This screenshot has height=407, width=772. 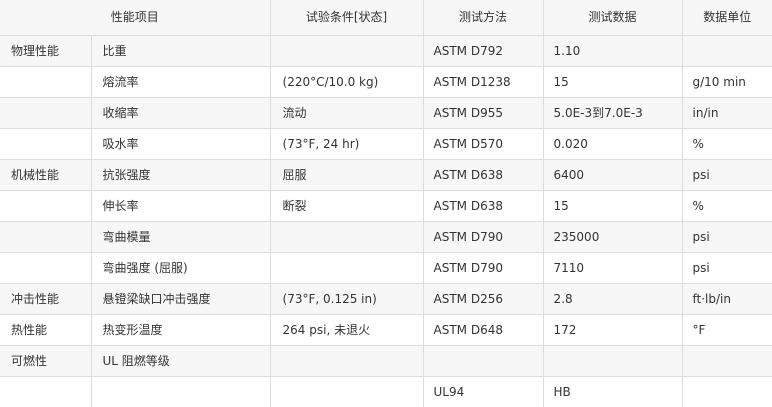 I want to click on unit-cell: in/in, so click(x=726, y=113).